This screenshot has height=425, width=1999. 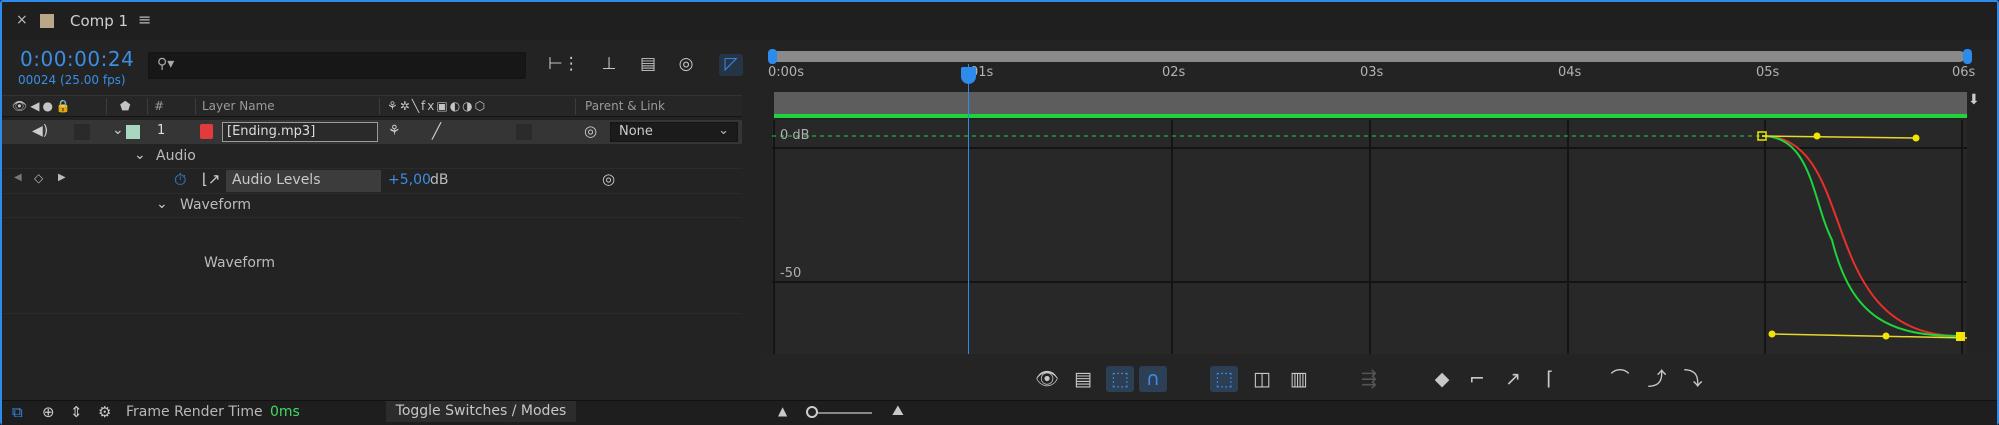 I want to click on current-time-display: 0:00:00:24, so click(x=77, y=59).